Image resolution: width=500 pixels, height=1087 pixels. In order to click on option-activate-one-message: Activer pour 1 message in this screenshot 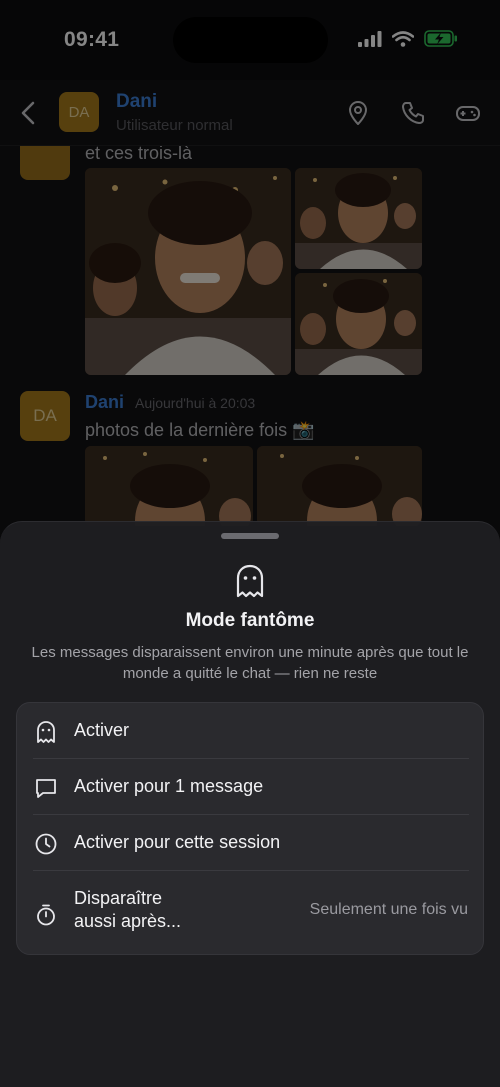, I will do `click(250, 787)`.